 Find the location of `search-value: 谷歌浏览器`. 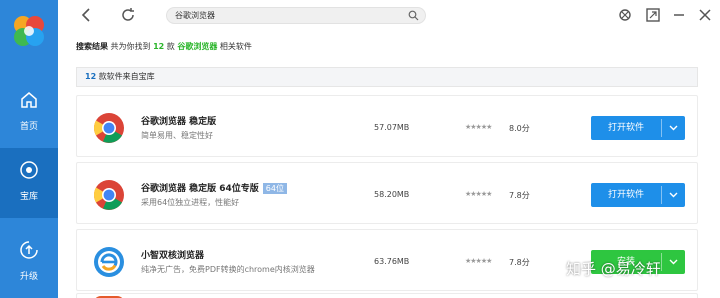

search-value: 谷歌浏览器 is located at coordinates (195, 15).